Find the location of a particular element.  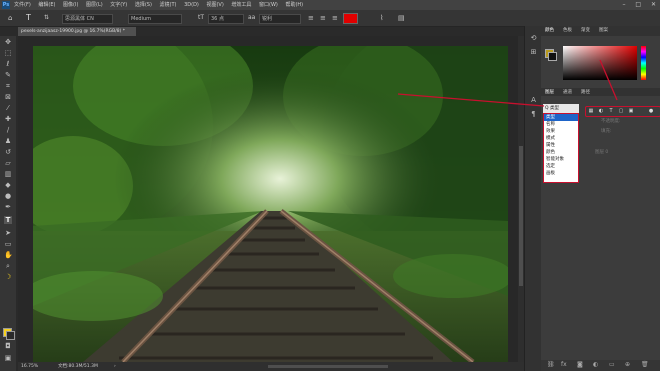

annotation-overlay is located at coordinates (507, 83).